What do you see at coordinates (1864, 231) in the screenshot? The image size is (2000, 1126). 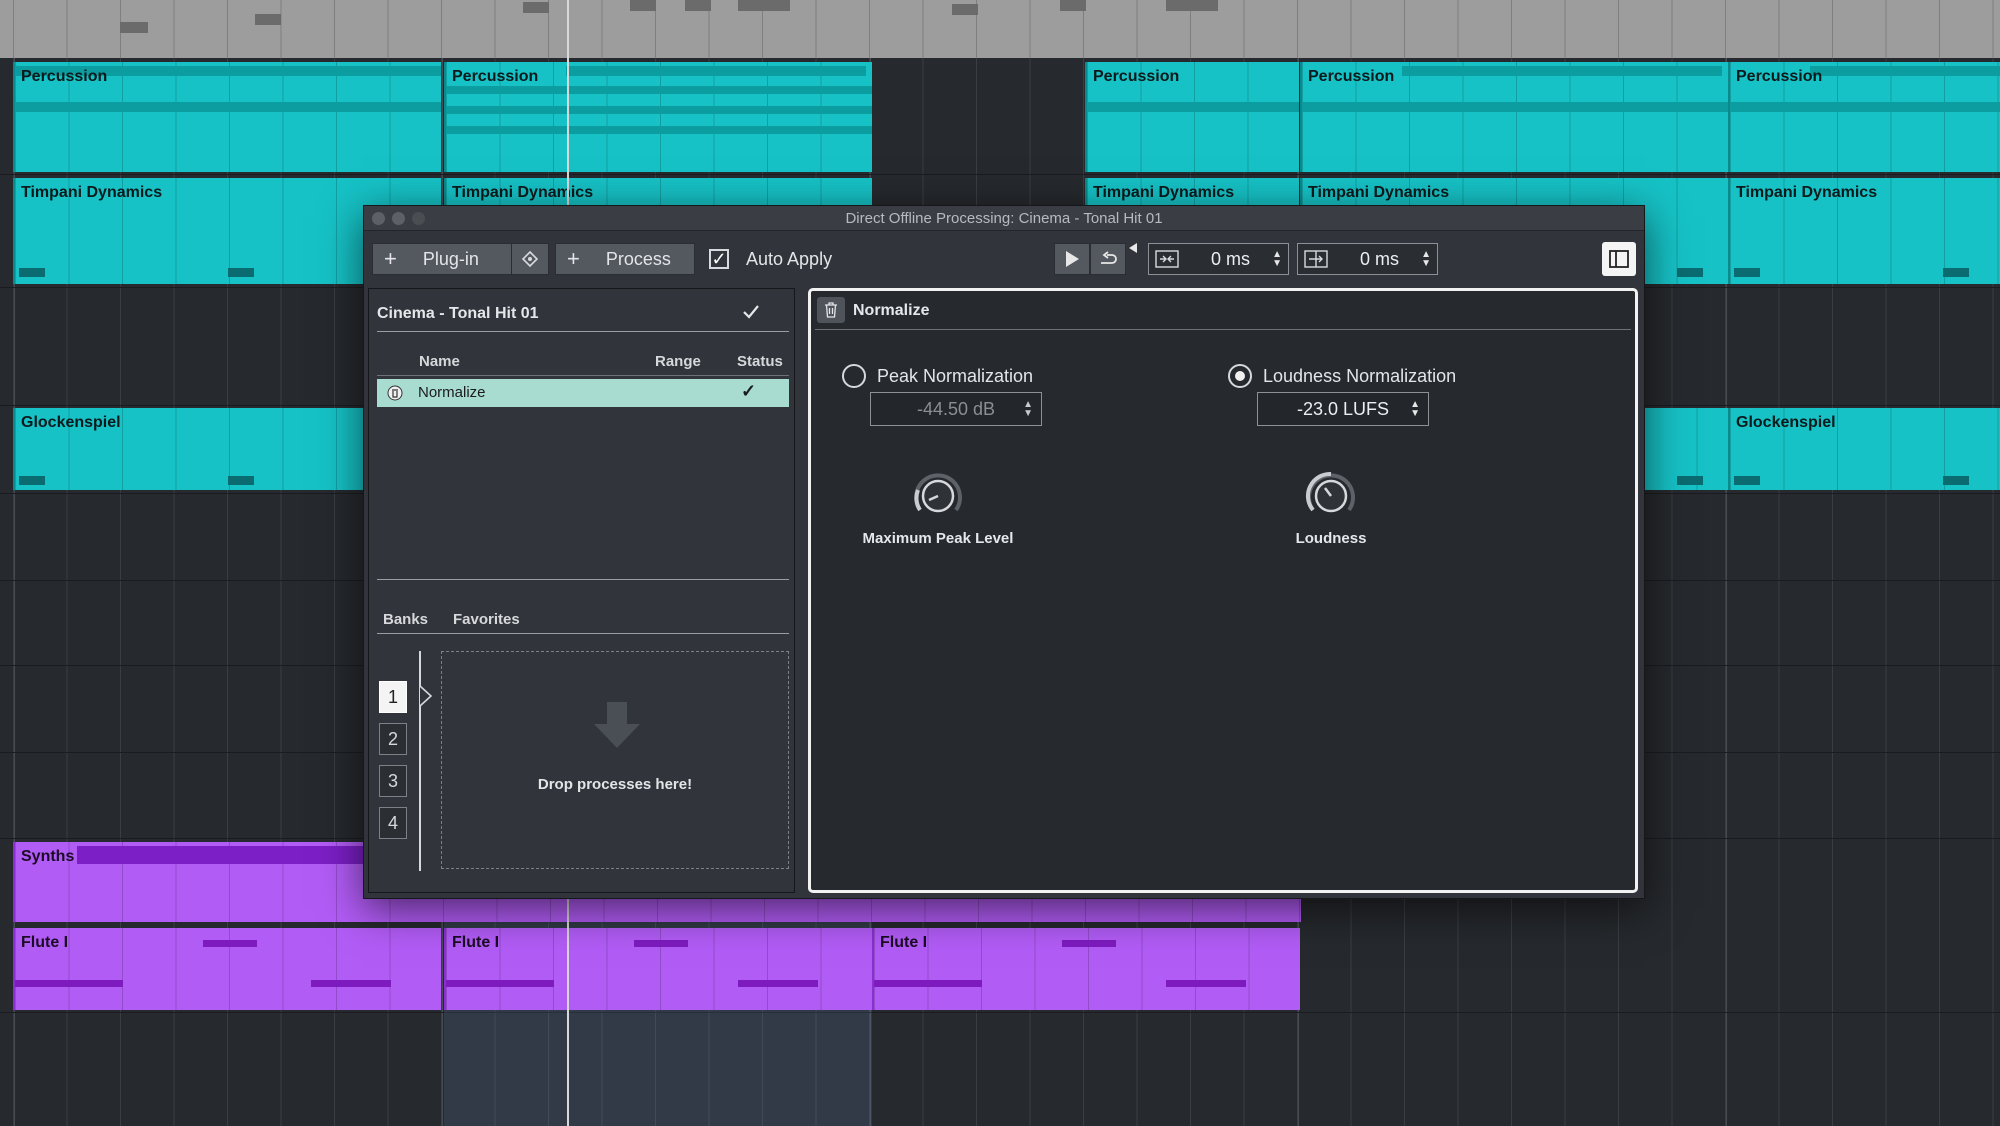 I see `clip-timpani-dynamics: Timpani Dynamics` at bounding box center [1864, 231].